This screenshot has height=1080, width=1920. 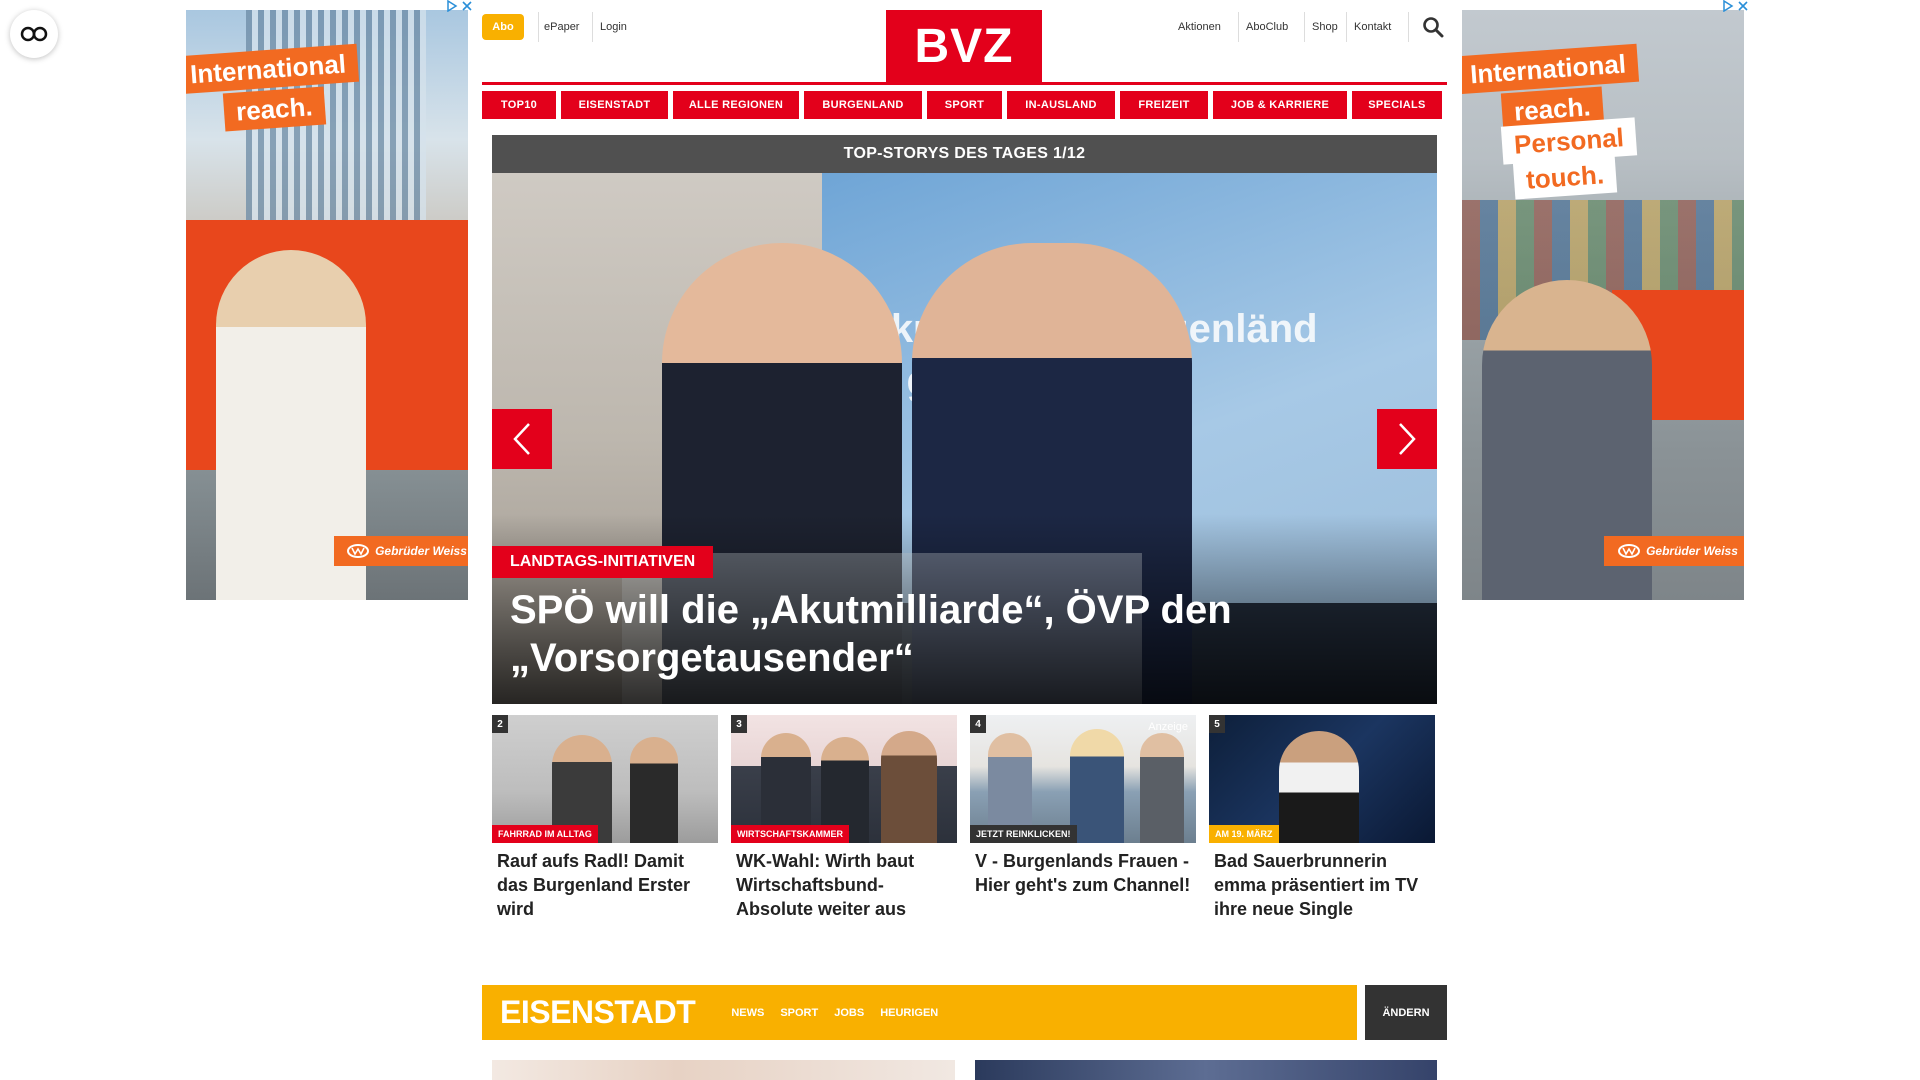 I want to click on slider-header: TOP-STORYS DES TAGES 1/12, so click(x=964, y=154).